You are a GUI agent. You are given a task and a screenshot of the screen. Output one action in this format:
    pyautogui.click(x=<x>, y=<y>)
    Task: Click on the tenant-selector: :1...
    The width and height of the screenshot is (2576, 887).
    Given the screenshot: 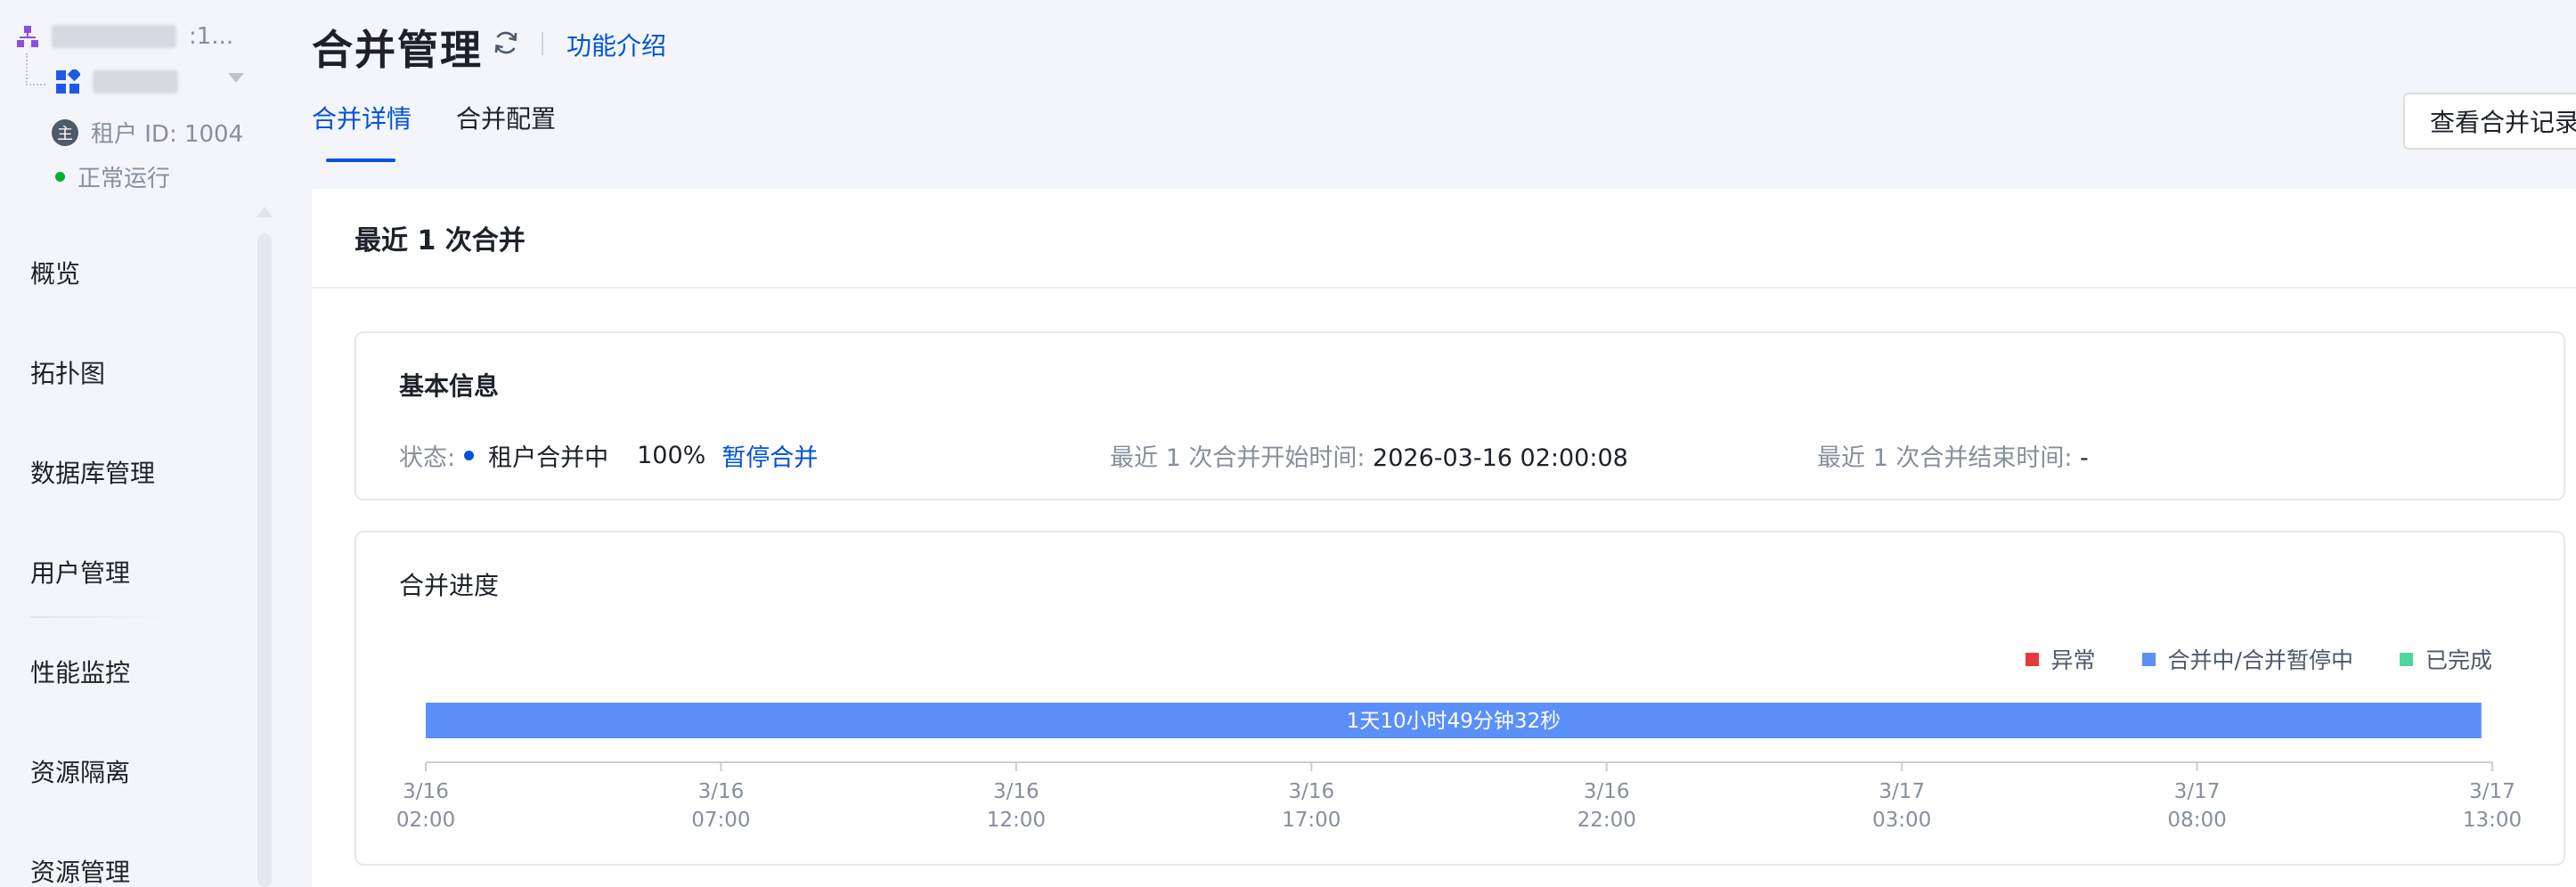 What is the action you would take?
    pyautogui.click(x=124, y=36)
    